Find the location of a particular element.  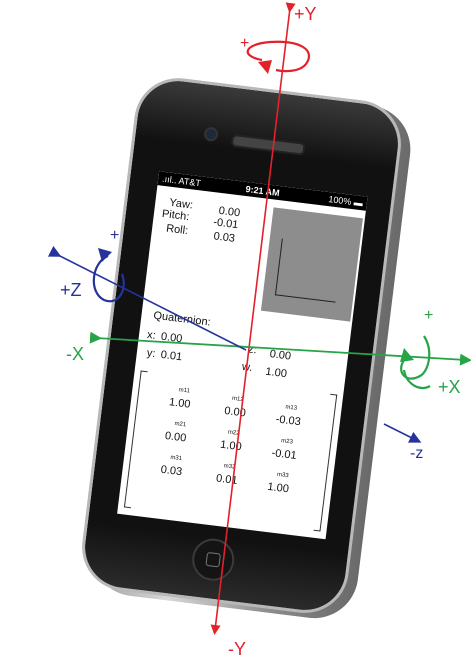

minus-x-label: -X is located at coordinates (75, 354).